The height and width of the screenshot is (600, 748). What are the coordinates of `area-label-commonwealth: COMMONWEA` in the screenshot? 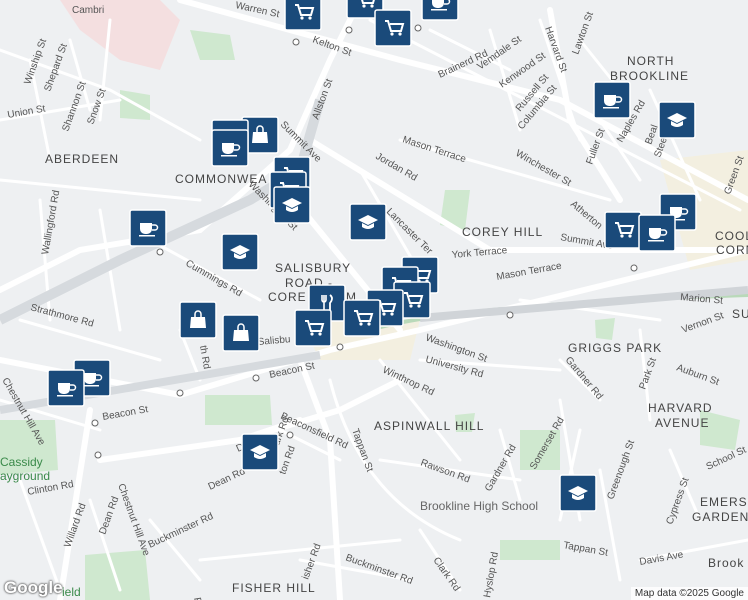 It's located at (221, 179).